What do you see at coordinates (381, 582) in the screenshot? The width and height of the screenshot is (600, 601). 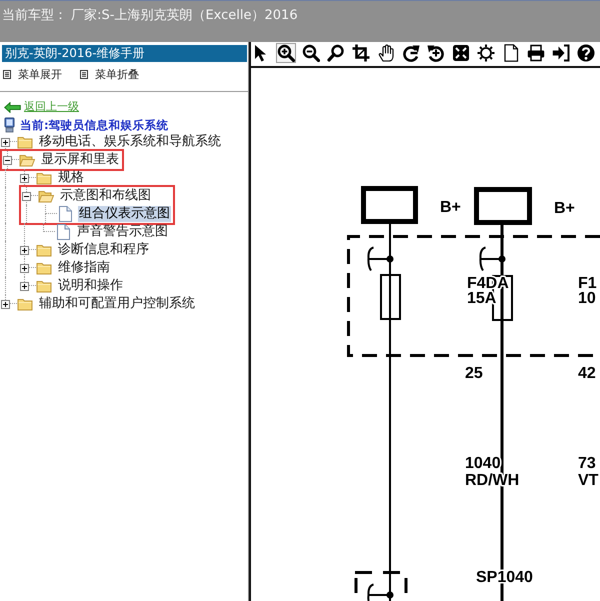 I see `component-outline` at bounding box center [381, 582].